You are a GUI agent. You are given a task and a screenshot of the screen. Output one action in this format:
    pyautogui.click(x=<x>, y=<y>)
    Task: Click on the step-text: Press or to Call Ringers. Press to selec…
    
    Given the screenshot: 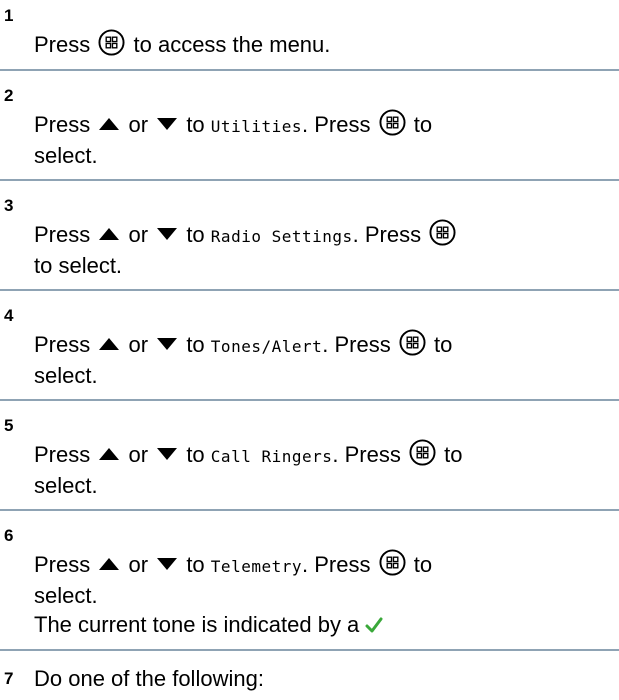 What is the action you would take?
    pyautogui.click(x=321, y=469)
    